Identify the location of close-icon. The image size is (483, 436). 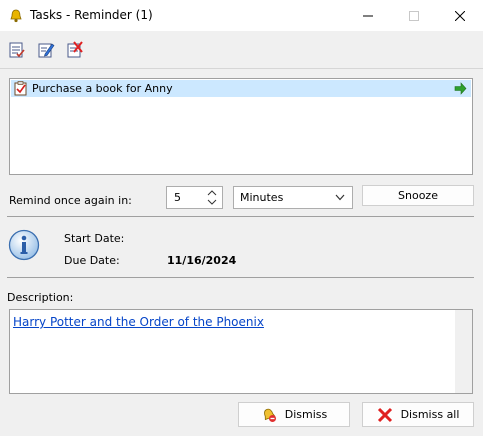
(460, 15).